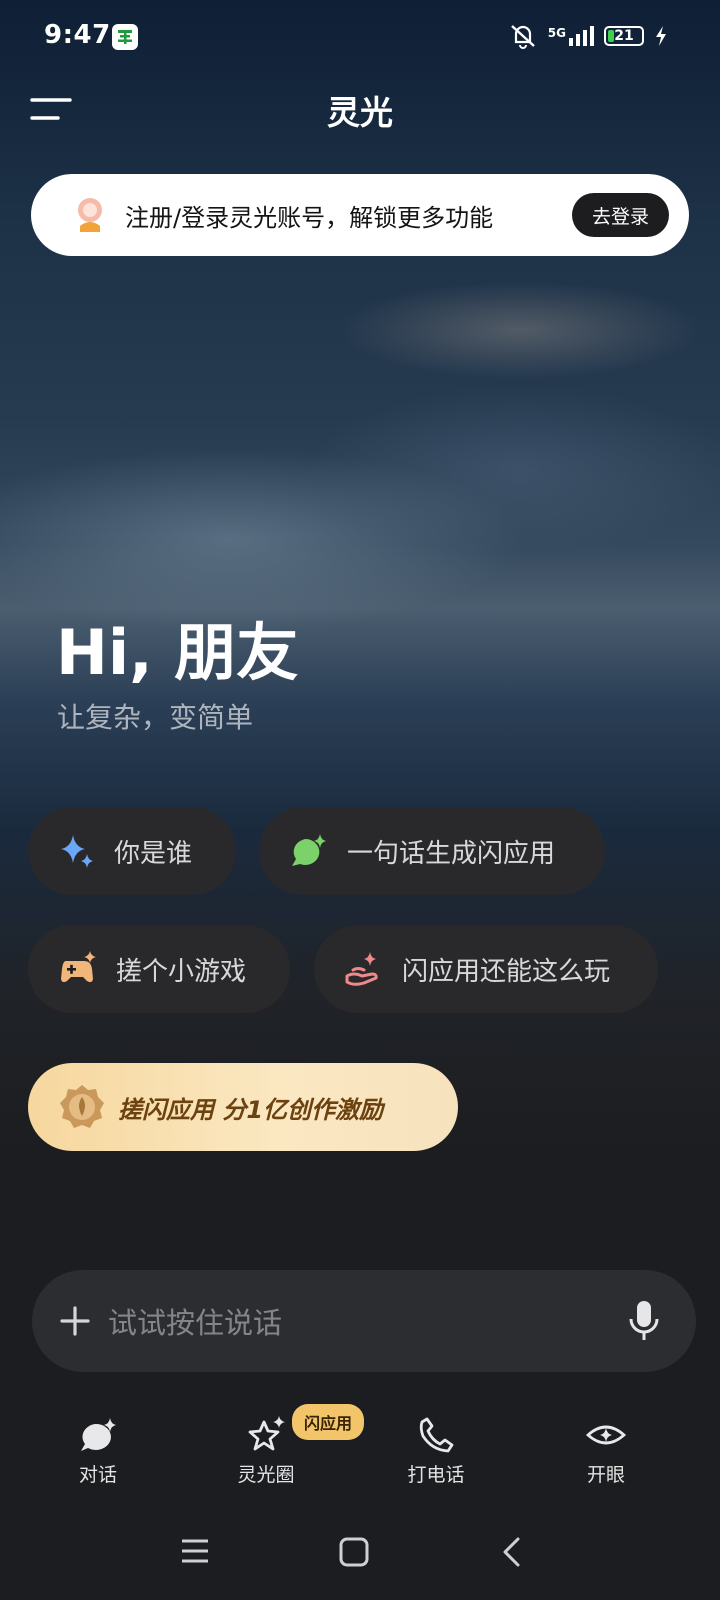  I want to click on voice-input-bar: 试试按住说话, so click(364, 1321).